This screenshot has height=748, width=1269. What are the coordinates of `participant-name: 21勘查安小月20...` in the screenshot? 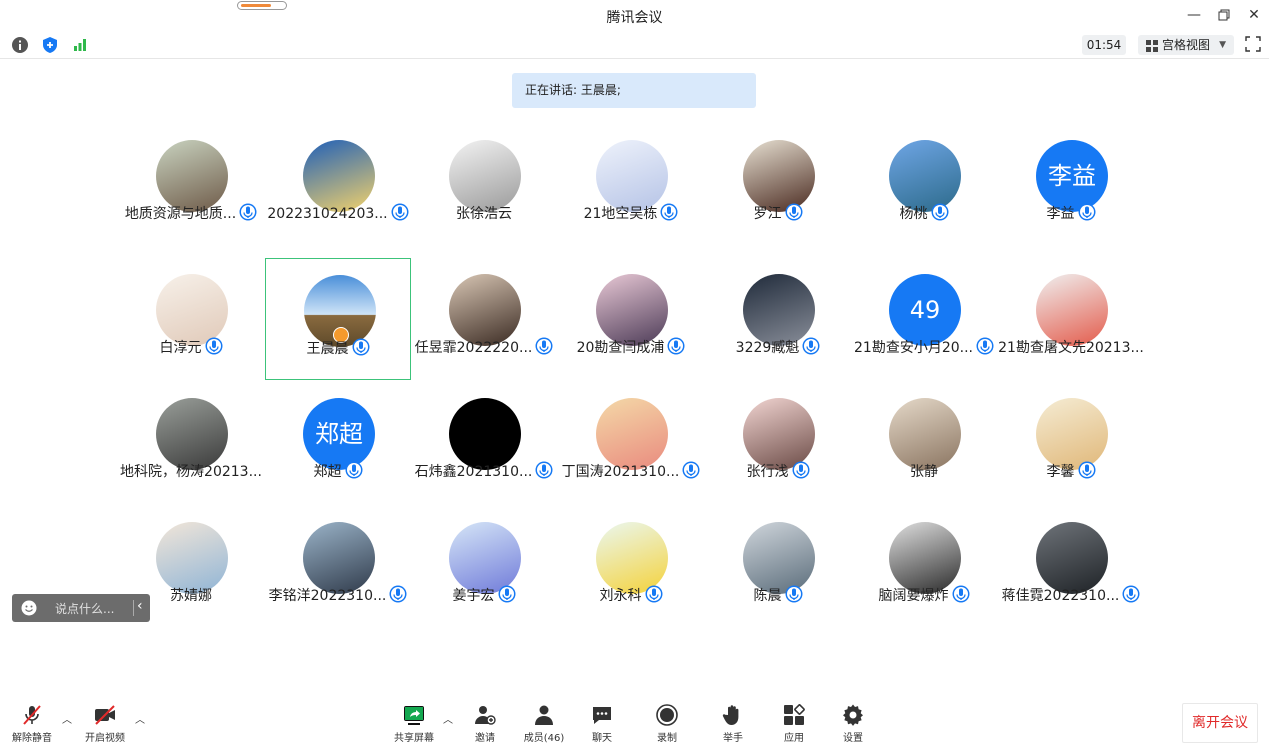 It's located at (913, 348).